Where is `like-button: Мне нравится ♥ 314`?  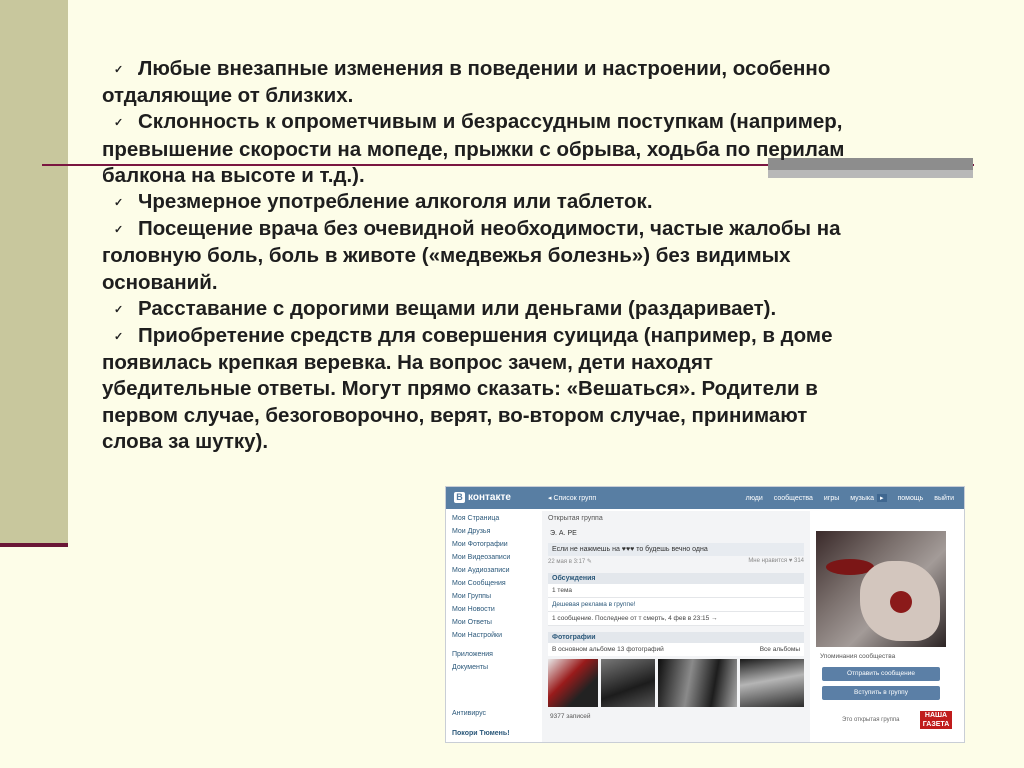
like-button: Мне нравится ♥ 314 is located at coordinates (776, 561).